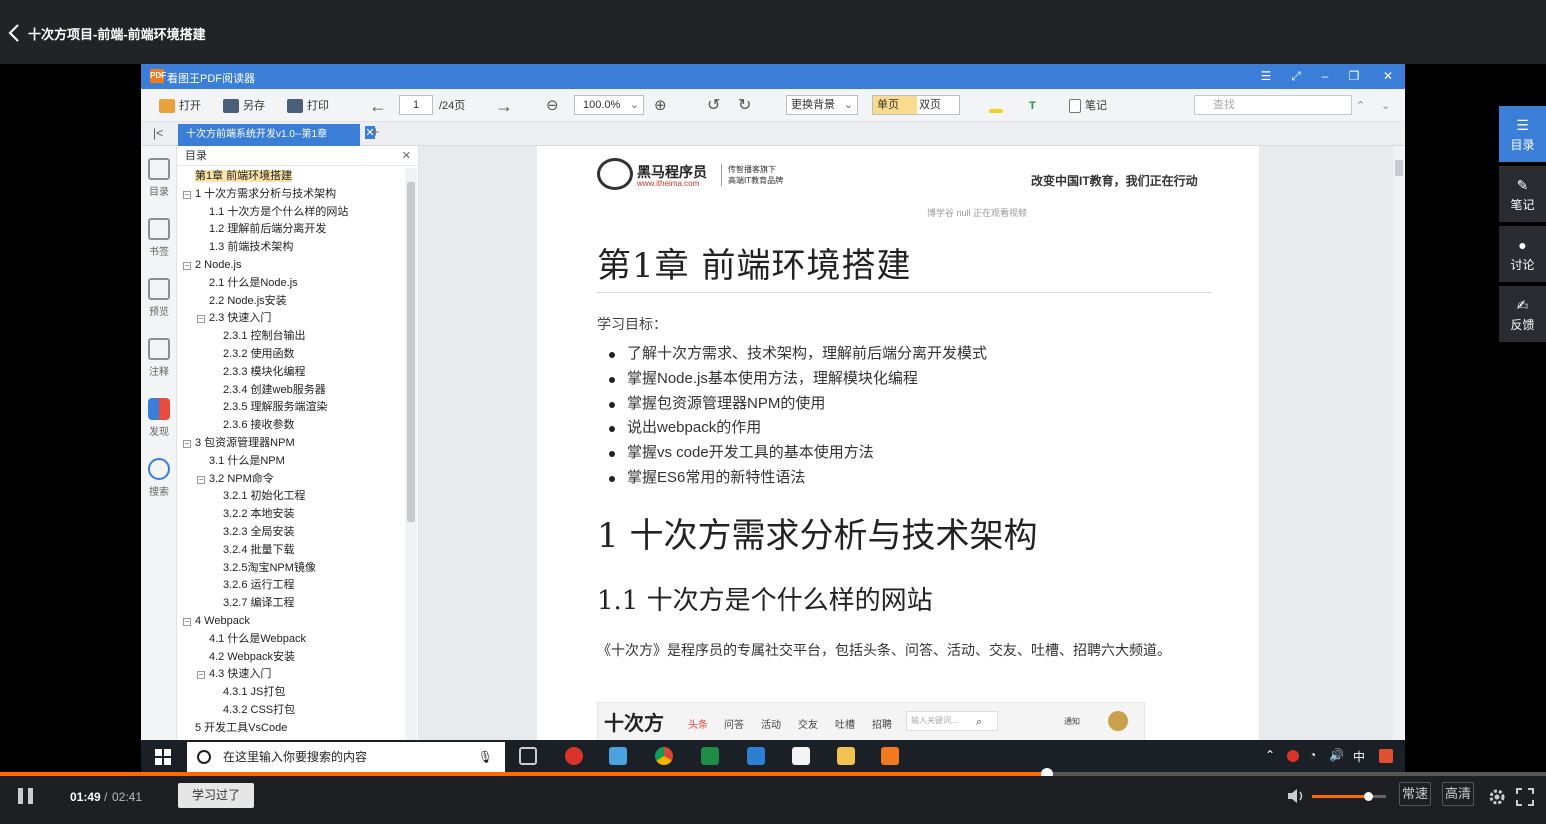 Image resolution: width=1546 pixels, height=824 pixels. Describe the element at coordinates (159, 178) in the screenshot. I see `sidebar-toc: 目录` at that location.